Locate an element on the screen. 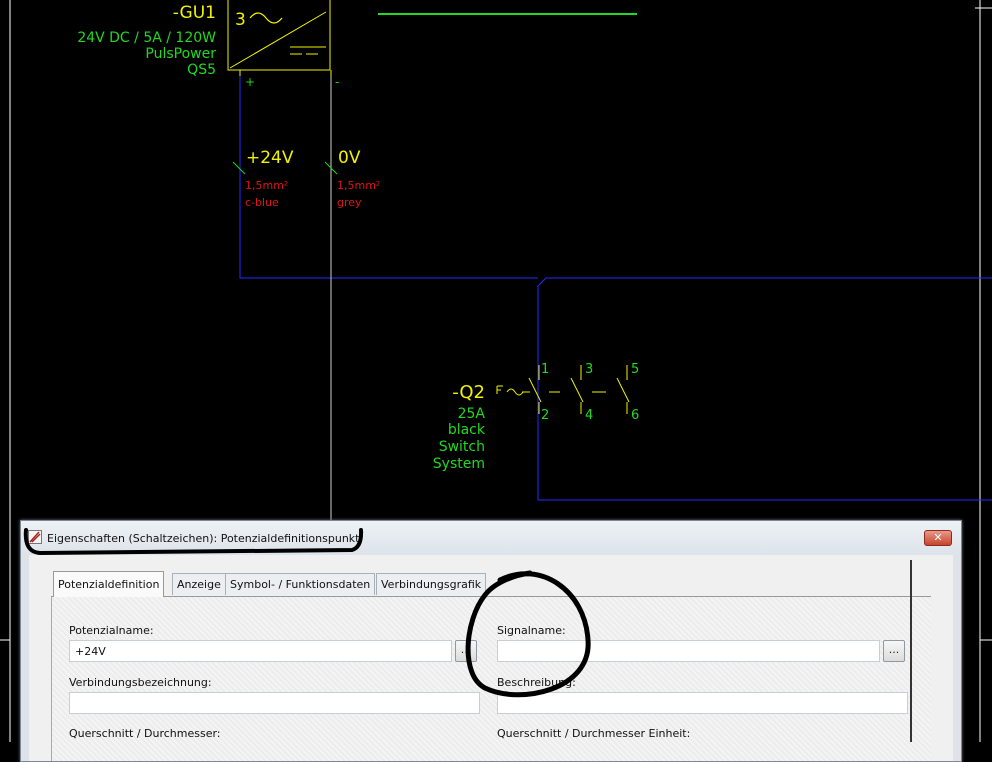 This screenshot has width=992, height=762. tab-anzeige: Anzeige is located at coordinates (199, 584).